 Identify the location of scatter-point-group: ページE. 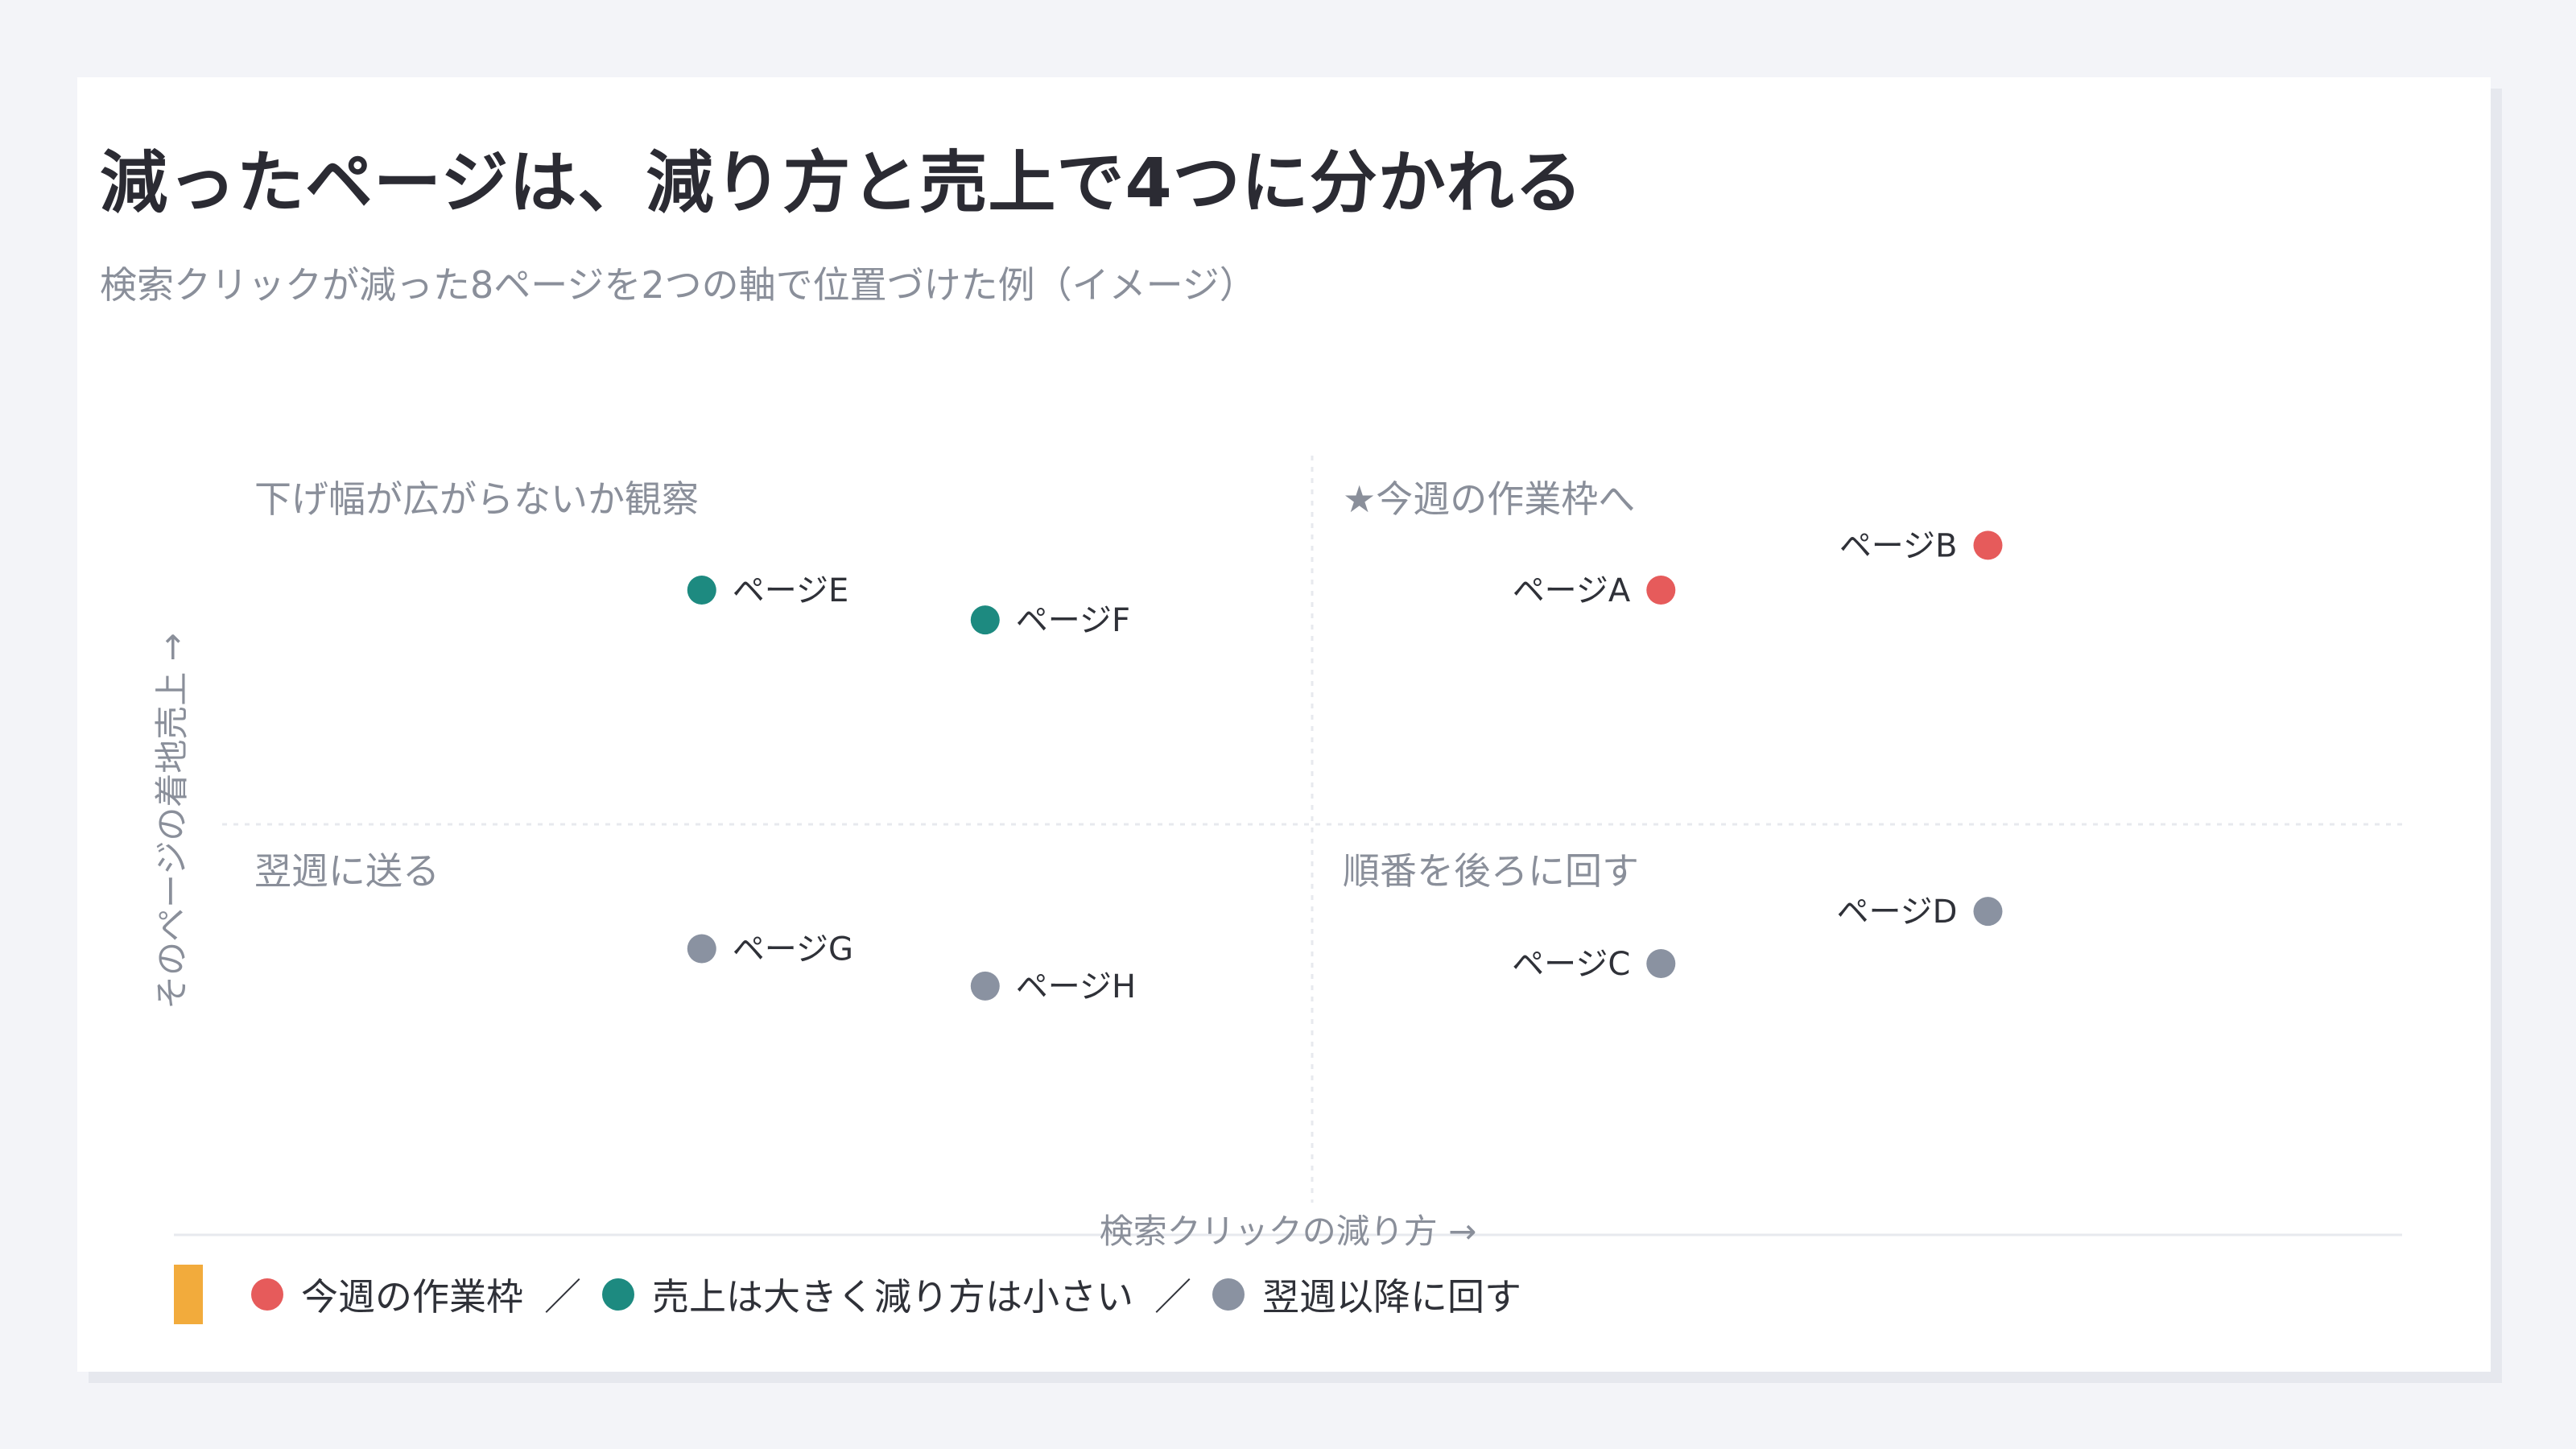
(767, 590).